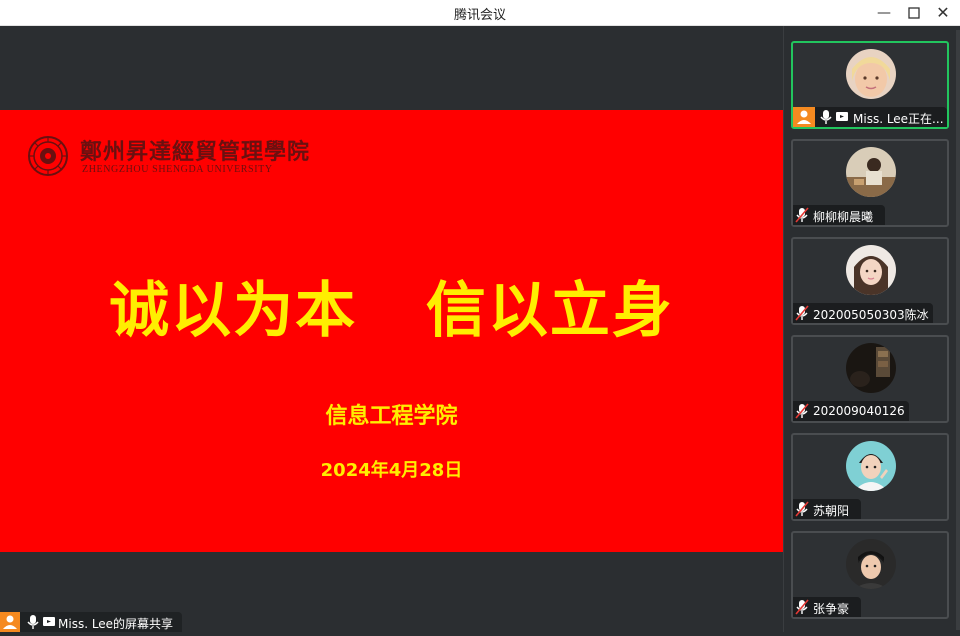  I want to click on participant-tile: 202009040126, so click(870, 379).